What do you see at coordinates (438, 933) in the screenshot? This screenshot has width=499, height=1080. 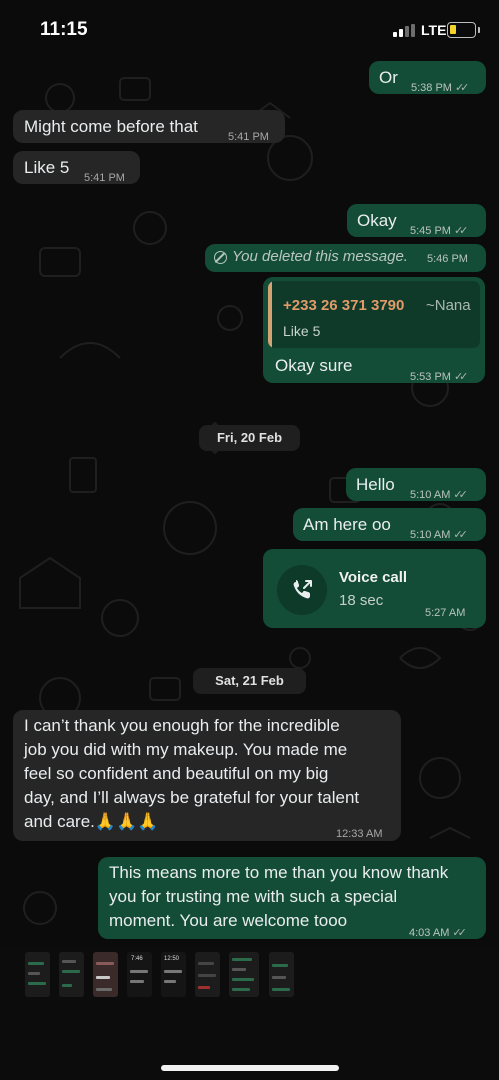 I see `message-time: 4:03 AM ✓✓` at bounding box center [438, 933].